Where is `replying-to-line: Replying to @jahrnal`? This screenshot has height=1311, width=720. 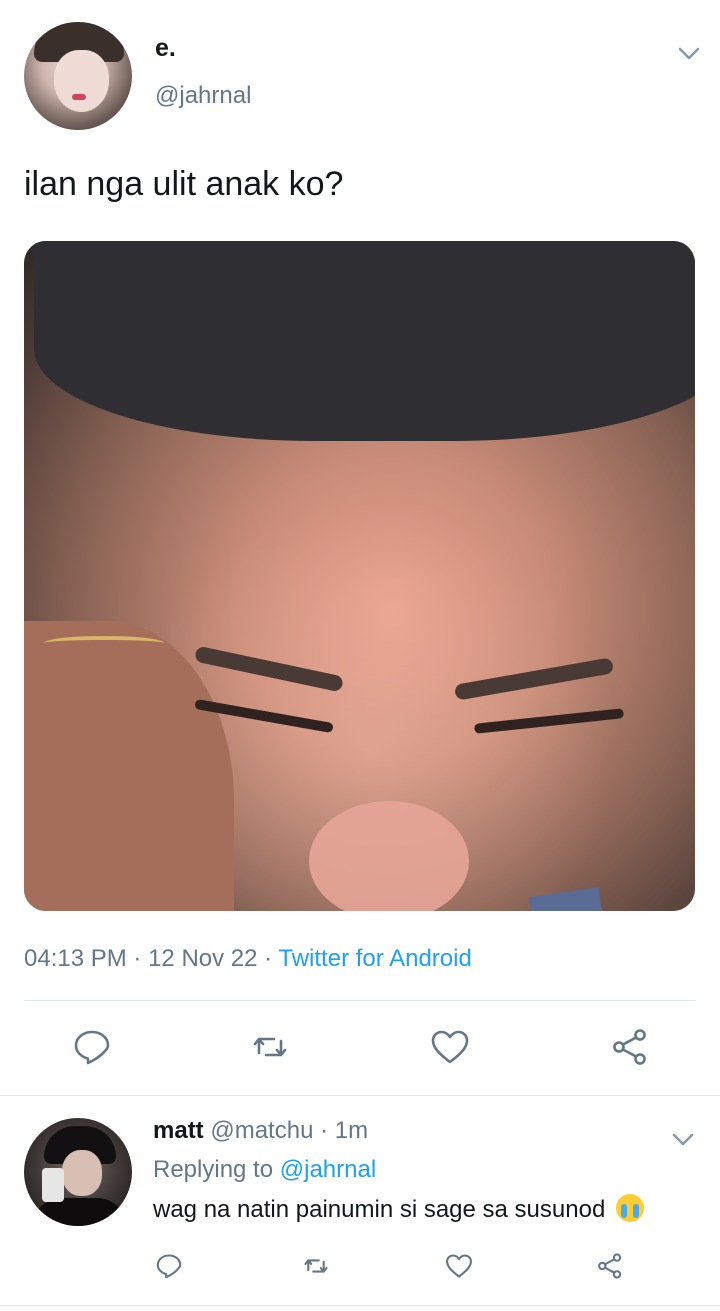 replying-to-line: Replying to @jahrnal is located at coordinates (264, 1170).